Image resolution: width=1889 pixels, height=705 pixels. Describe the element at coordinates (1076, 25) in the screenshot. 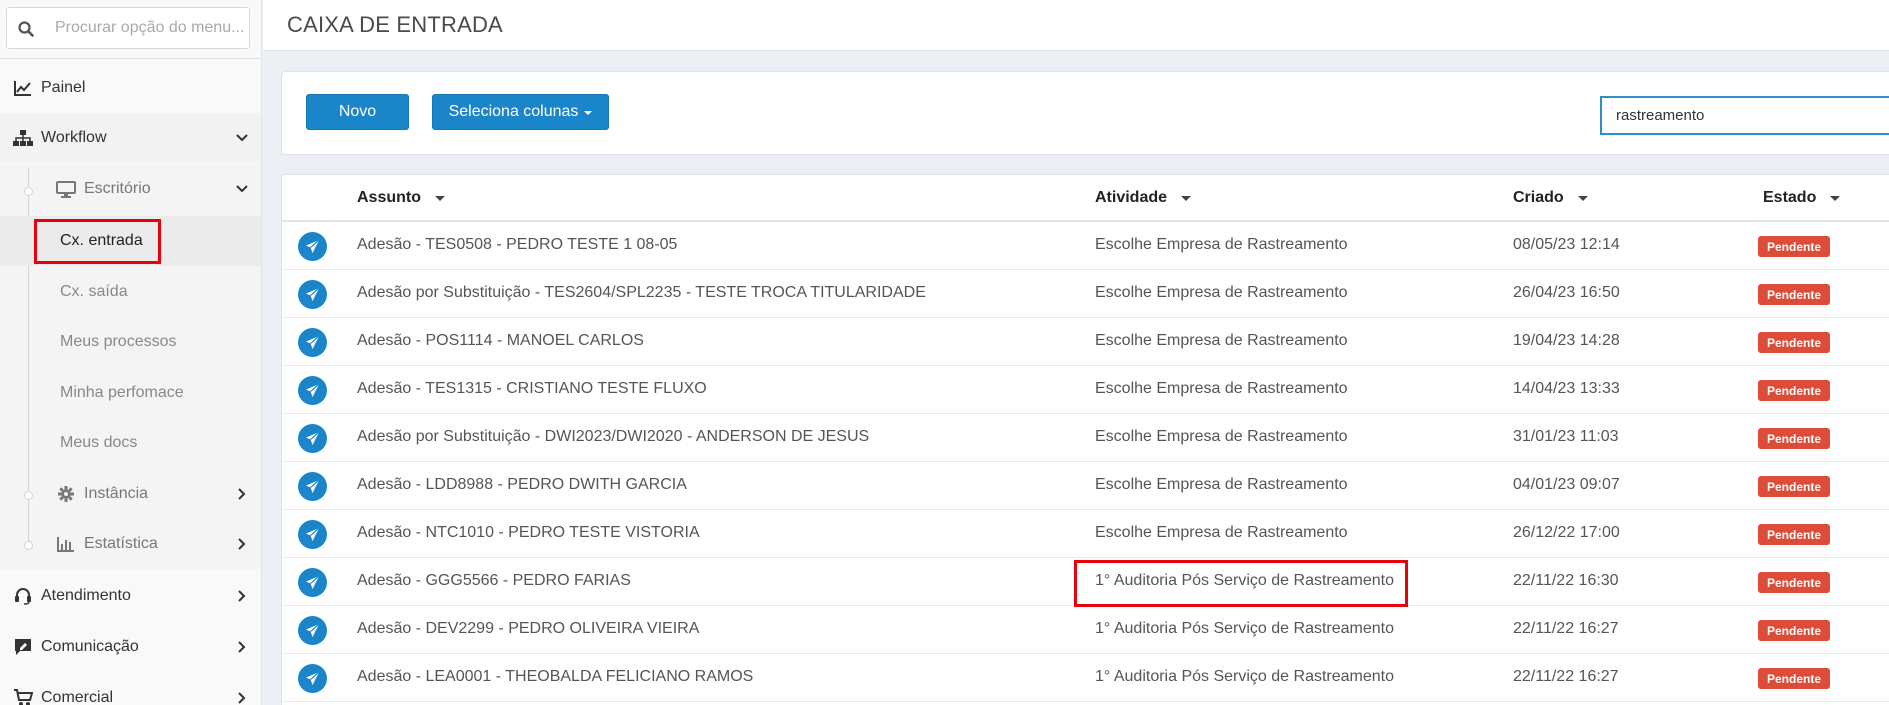

I see `page-header: CAIXA DE ENTRADA` at that location.